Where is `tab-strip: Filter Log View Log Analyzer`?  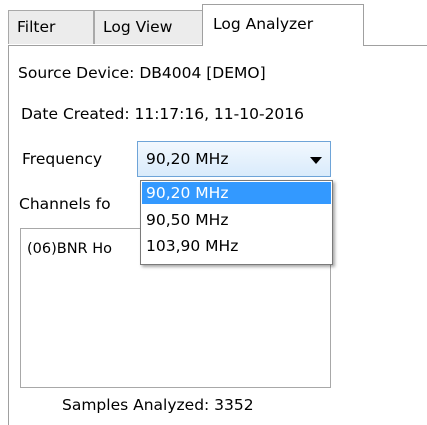
tab-strip: Filter Log View Log Analyzer is located at coordinates (213, 23).